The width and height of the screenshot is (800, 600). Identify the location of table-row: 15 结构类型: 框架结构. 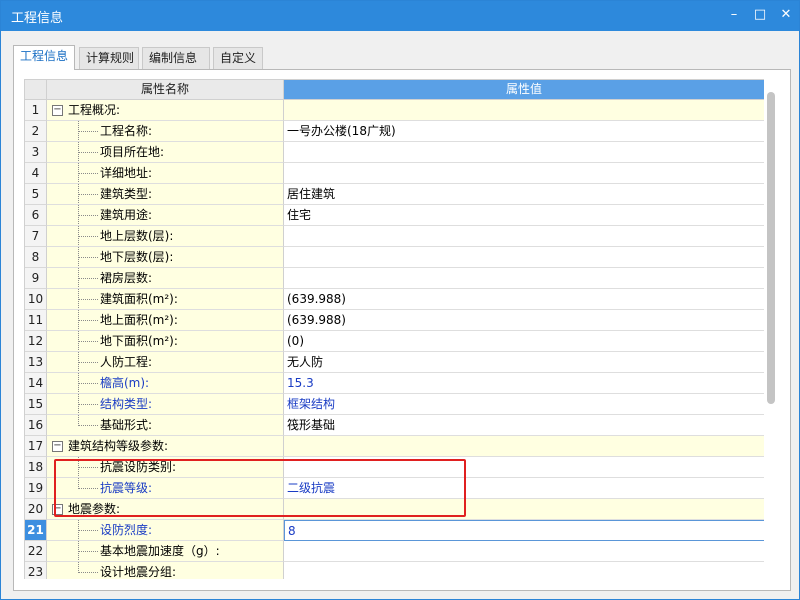
(394, 404).